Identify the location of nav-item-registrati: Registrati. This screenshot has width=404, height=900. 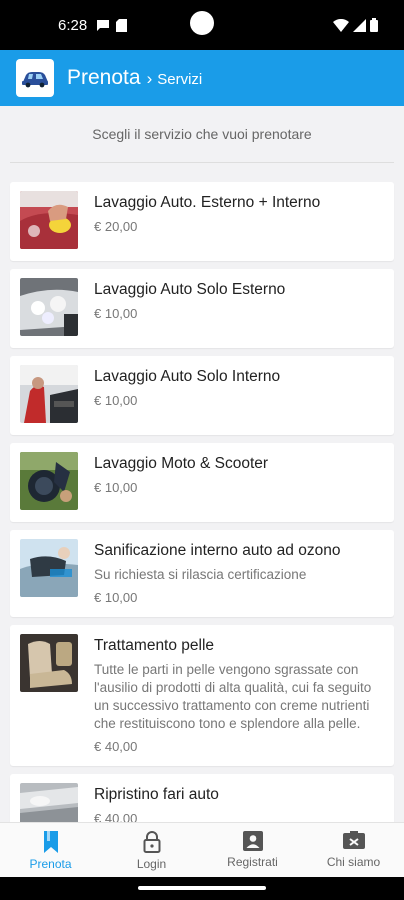
(252, 850).